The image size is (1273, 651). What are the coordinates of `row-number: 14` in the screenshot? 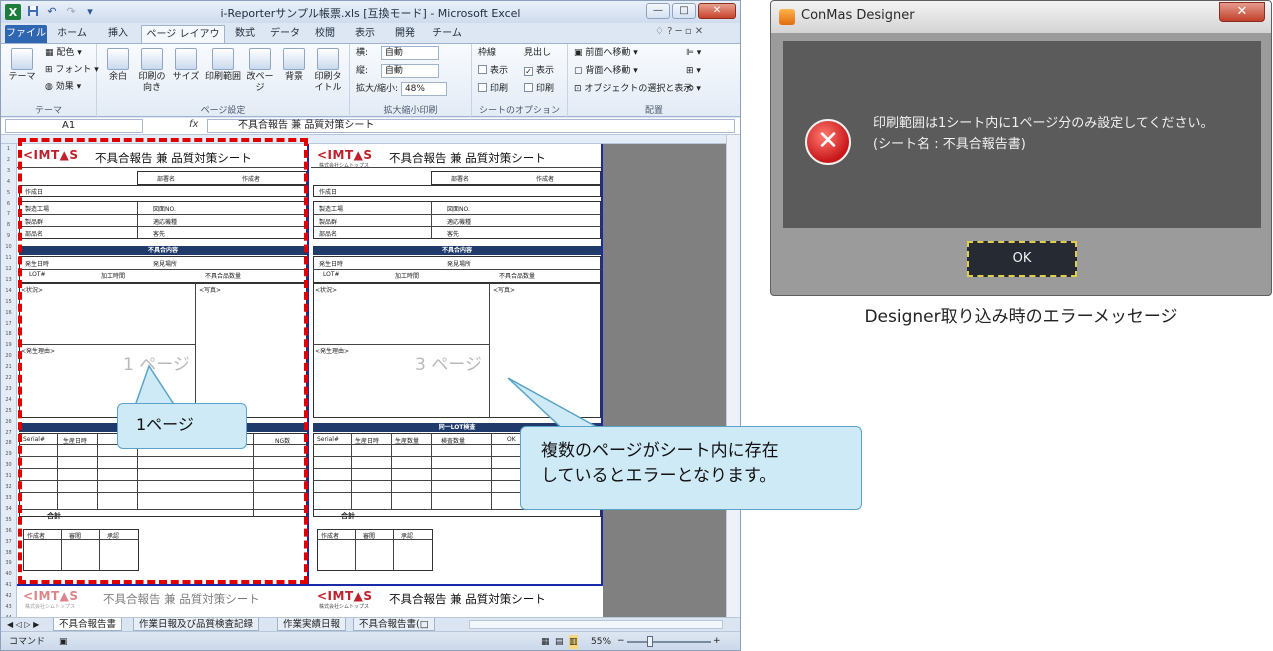 It's located at (8, 291).